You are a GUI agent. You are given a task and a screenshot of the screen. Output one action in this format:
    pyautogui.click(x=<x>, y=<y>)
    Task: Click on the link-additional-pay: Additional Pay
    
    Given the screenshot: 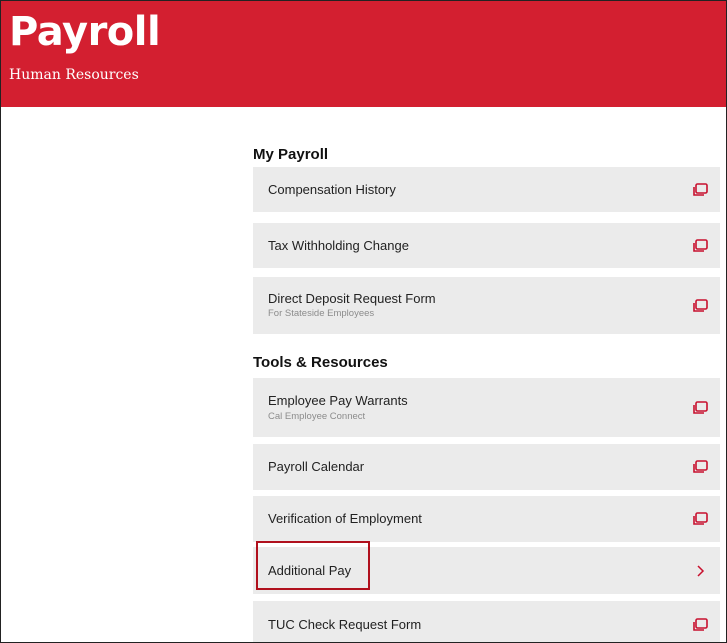 What is the action you would take?
    pyautogui.click(x=486, y=570)
    